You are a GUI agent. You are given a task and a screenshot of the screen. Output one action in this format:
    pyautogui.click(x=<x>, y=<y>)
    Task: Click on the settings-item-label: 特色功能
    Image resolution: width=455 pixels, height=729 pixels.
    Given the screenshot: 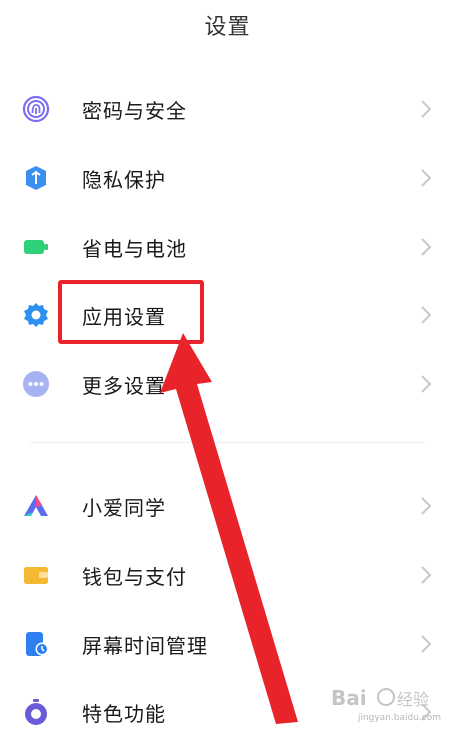 What is the action you would take?
    pyautogui.click(x=124, y=713)
    